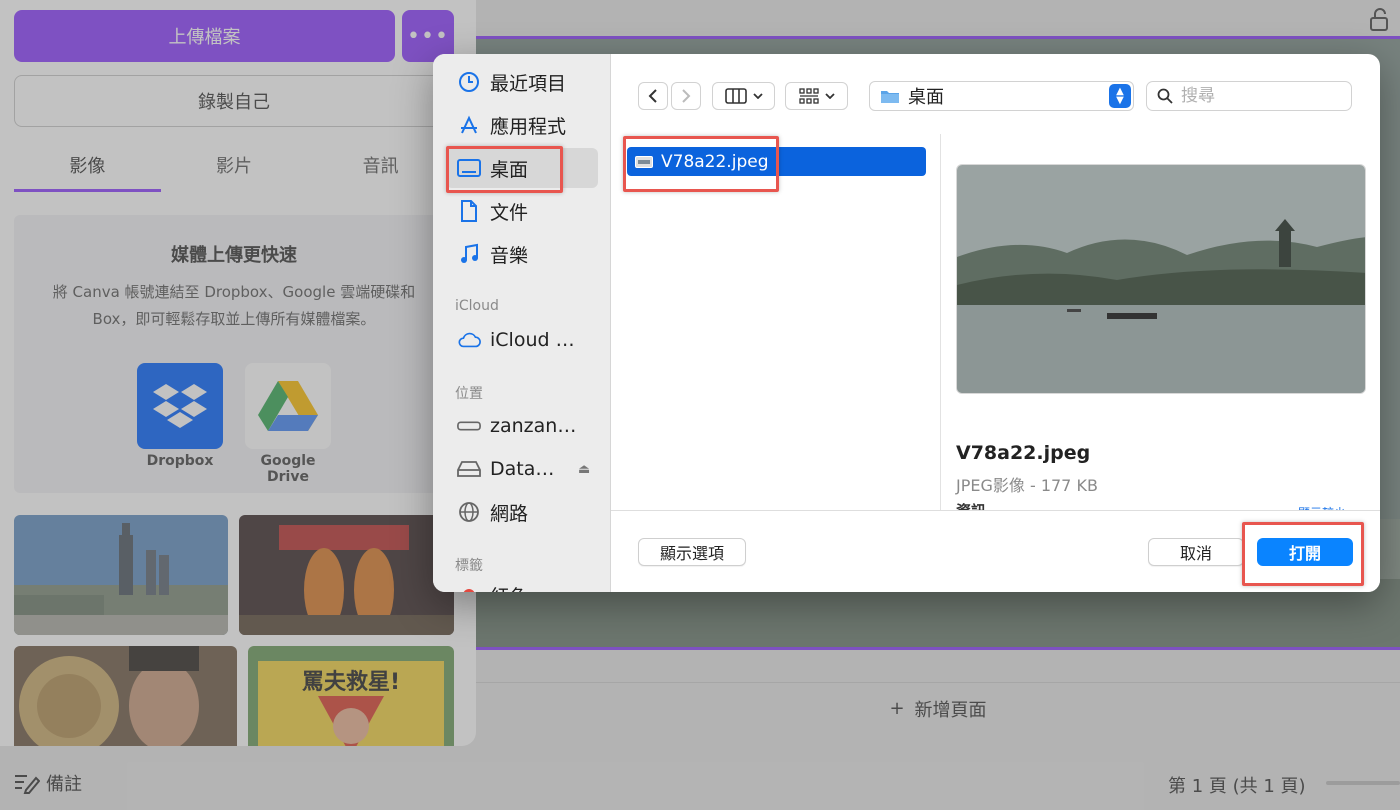  Describe the element at coordinates (1120, 96) in the screenshot. I see `location-stepper-icon: ▲ ▼` at that location.